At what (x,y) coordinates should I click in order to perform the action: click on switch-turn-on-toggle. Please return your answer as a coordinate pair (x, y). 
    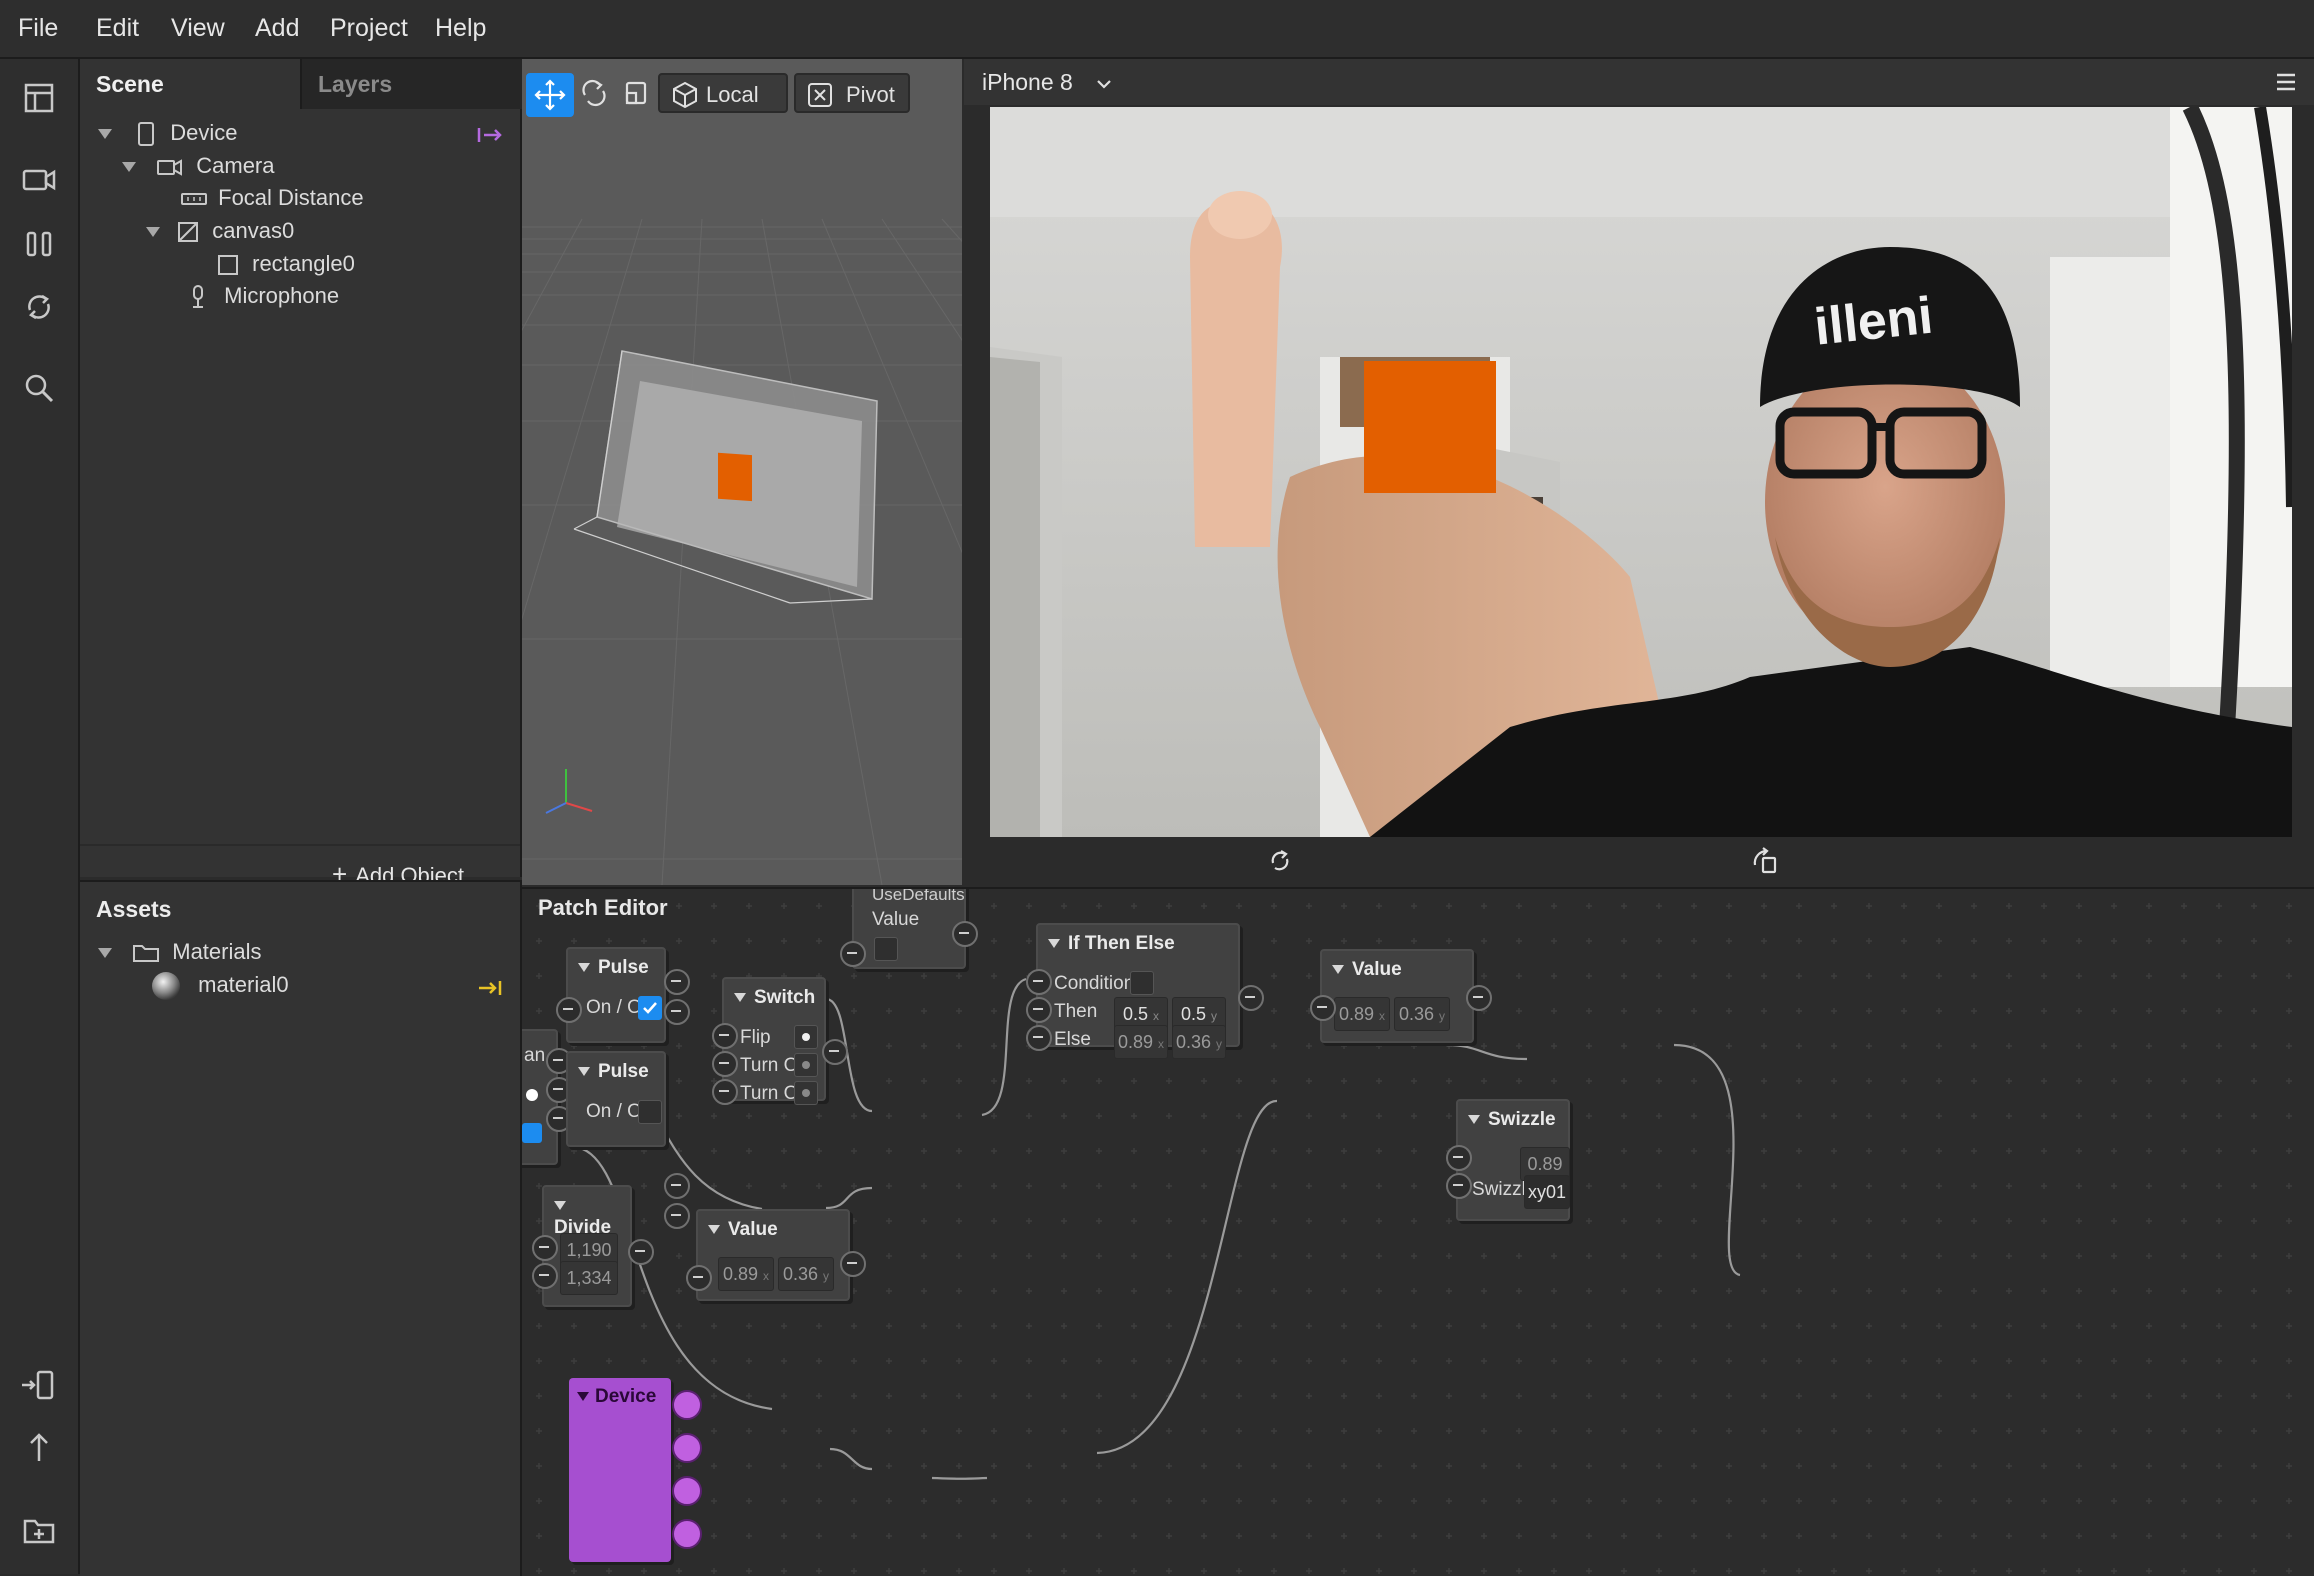
    Looking at the image, I should click on (806, 1065).